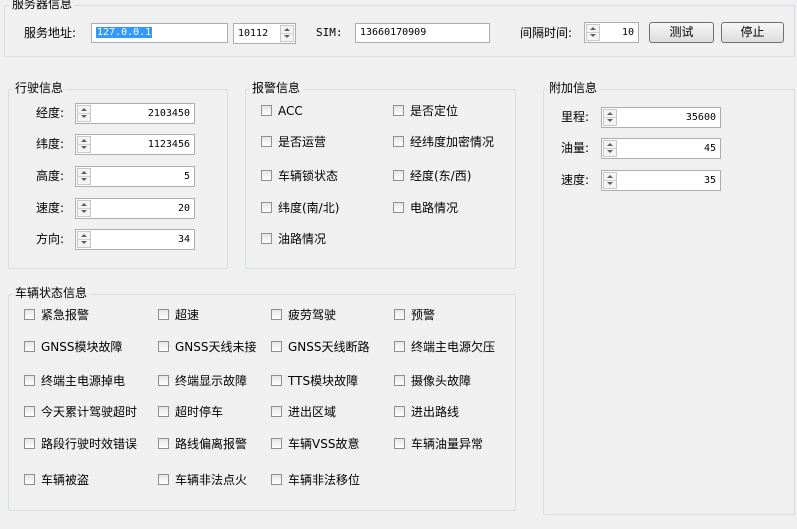  I want to click on port-spinner: 10112, so click(264, 33).